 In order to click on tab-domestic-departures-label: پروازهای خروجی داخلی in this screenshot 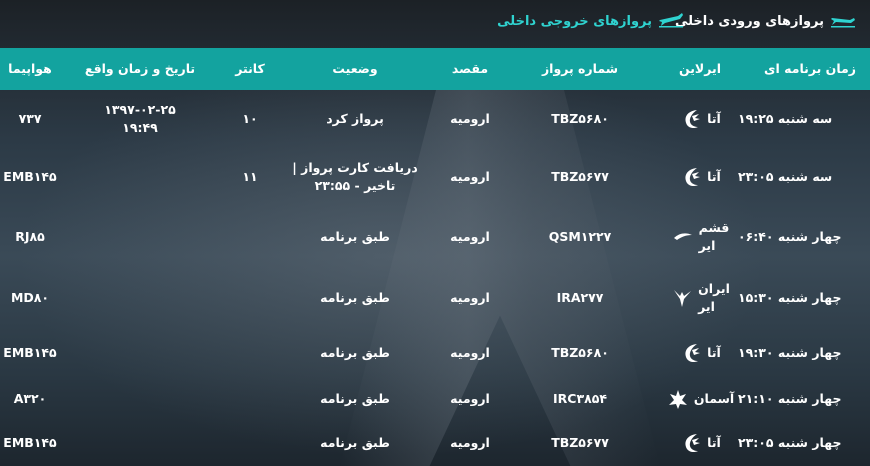, I will do `click(574, 21)`.